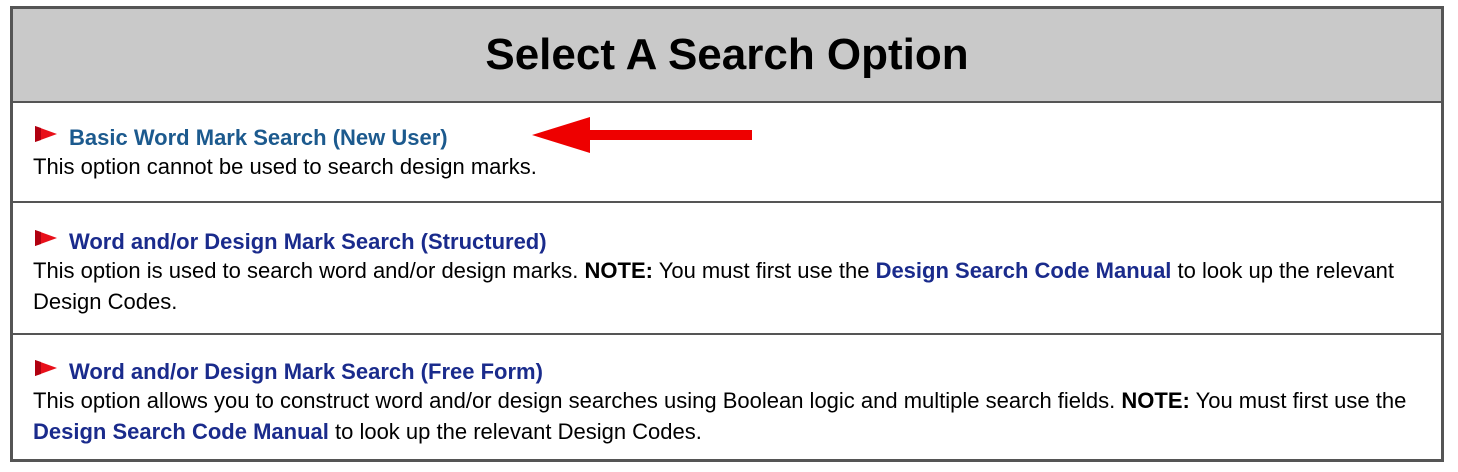  Describe the element at coordinates (518, 431) in the screenshot. I see `description-text: to look up the relevant Design Codes.` at that location.